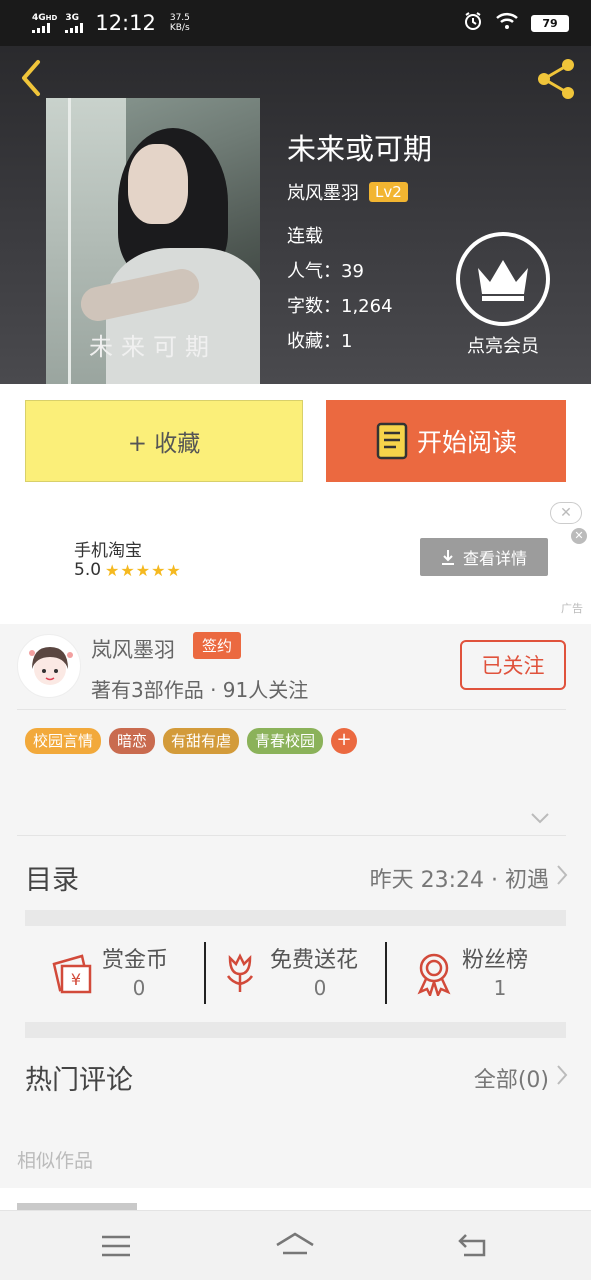  I want to click on author-stats: 著有3部作品 · 91人关注, so click(200, 690).